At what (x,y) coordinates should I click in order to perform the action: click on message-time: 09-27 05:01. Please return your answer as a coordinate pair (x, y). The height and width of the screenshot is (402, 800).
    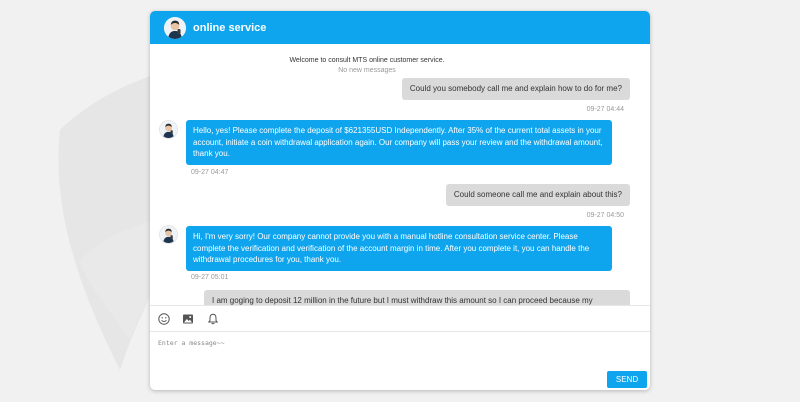
    Looking at the image, I should click on (210, 277).